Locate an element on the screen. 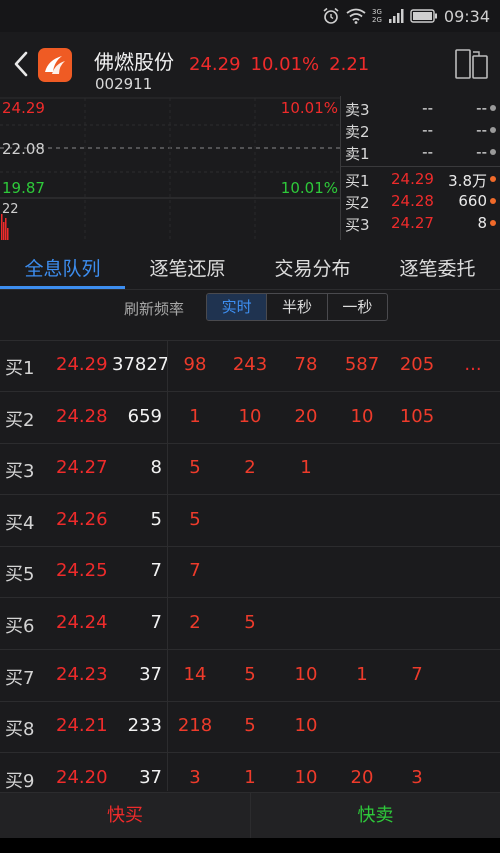 Image resolution: width=500 pixels, height=853 pixels. tab-tick-orders: 逐笔委托 is located at coordinates (437, 267).